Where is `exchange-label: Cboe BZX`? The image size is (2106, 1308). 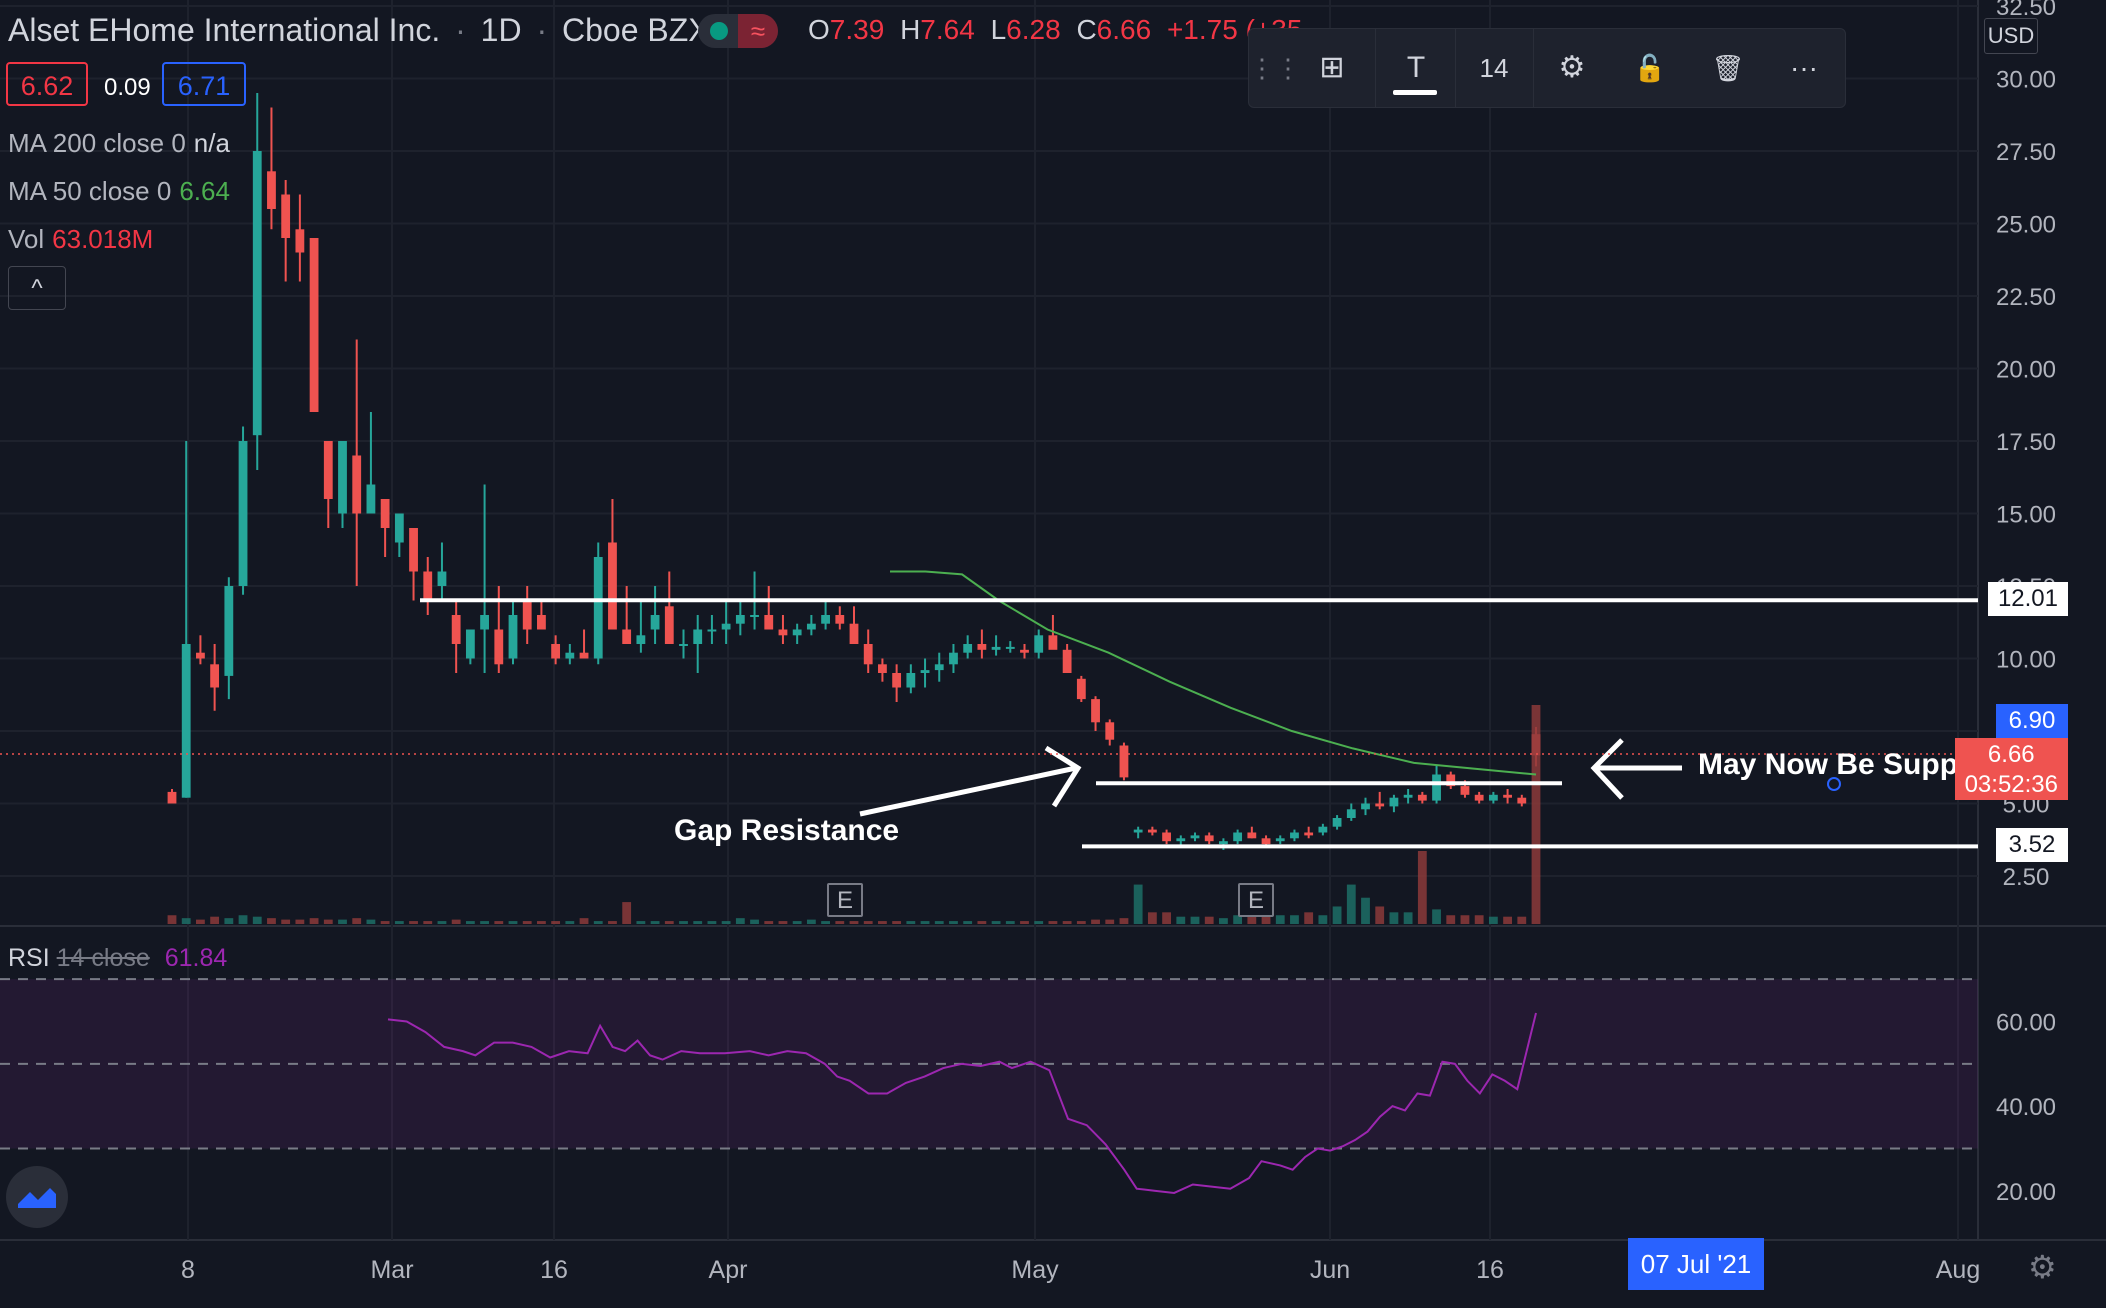
exchange-label: Cboe BZX is located at coordinates (636, 30).